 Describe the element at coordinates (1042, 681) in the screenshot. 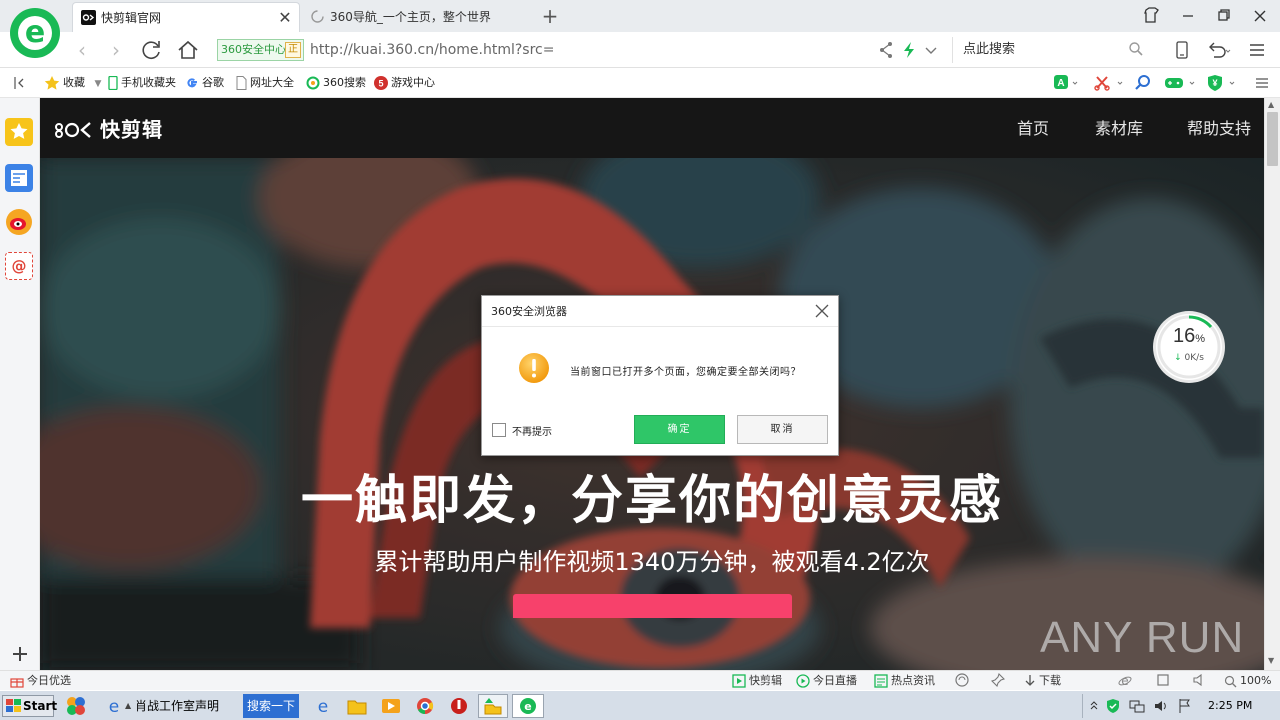

I see `status-download: 下载` at that location.